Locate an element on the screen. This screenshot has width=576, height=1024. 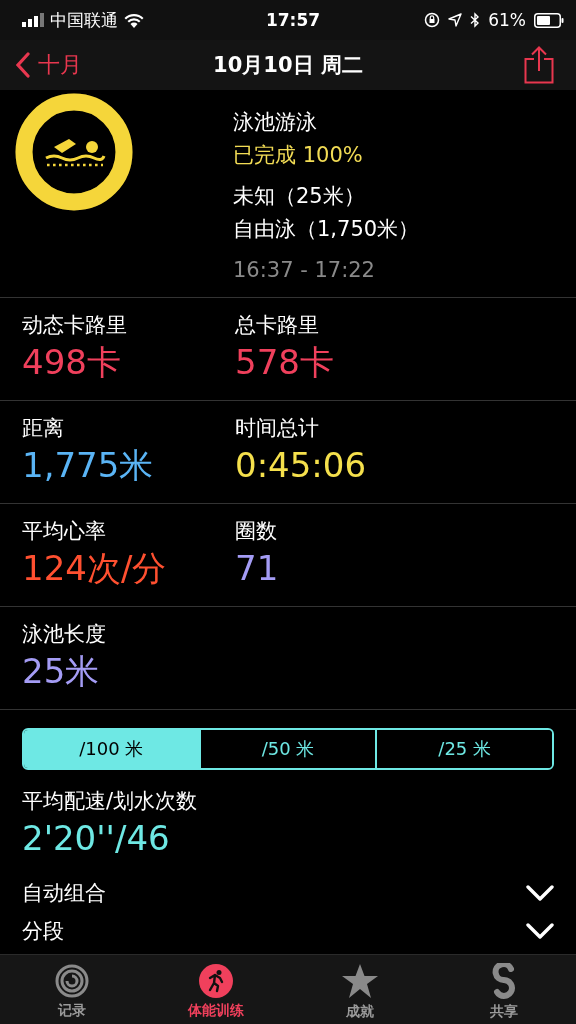
metric-value: 498卡 is located at coordinates (71, 362).